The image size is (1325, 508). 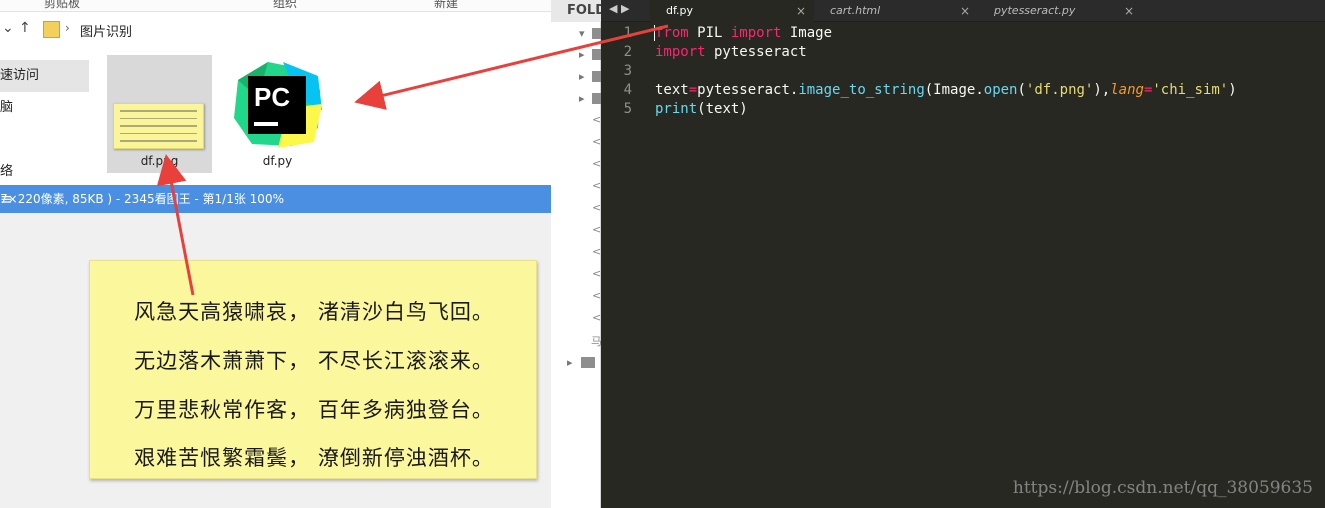 I want to click on code-line: import pytesseract, so click(x=731, y=52).